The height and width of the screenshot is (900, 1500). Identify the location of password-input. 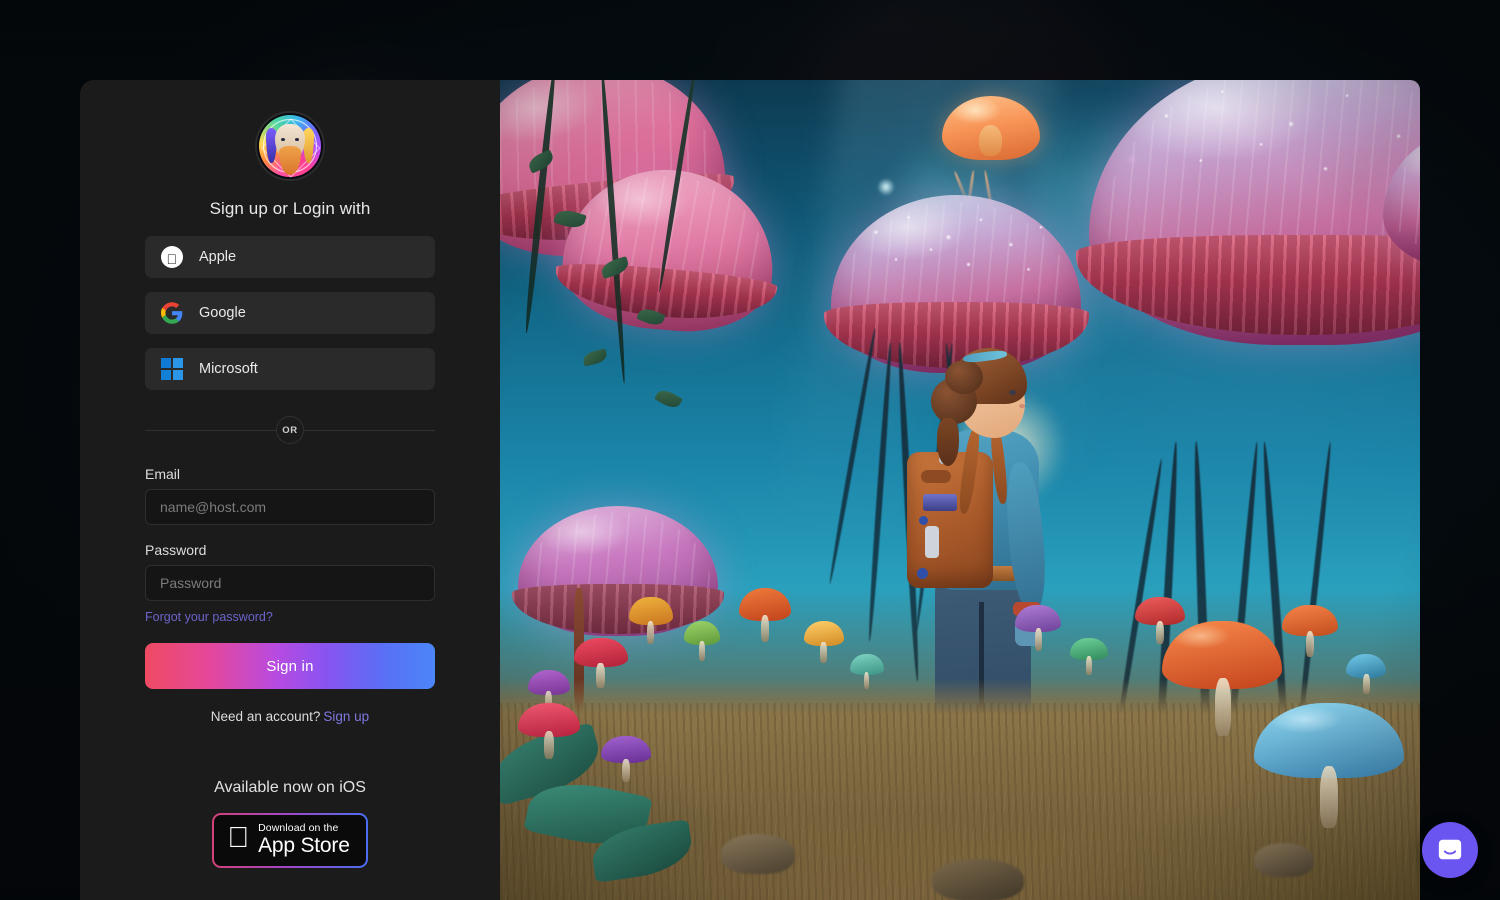
(290, 583).